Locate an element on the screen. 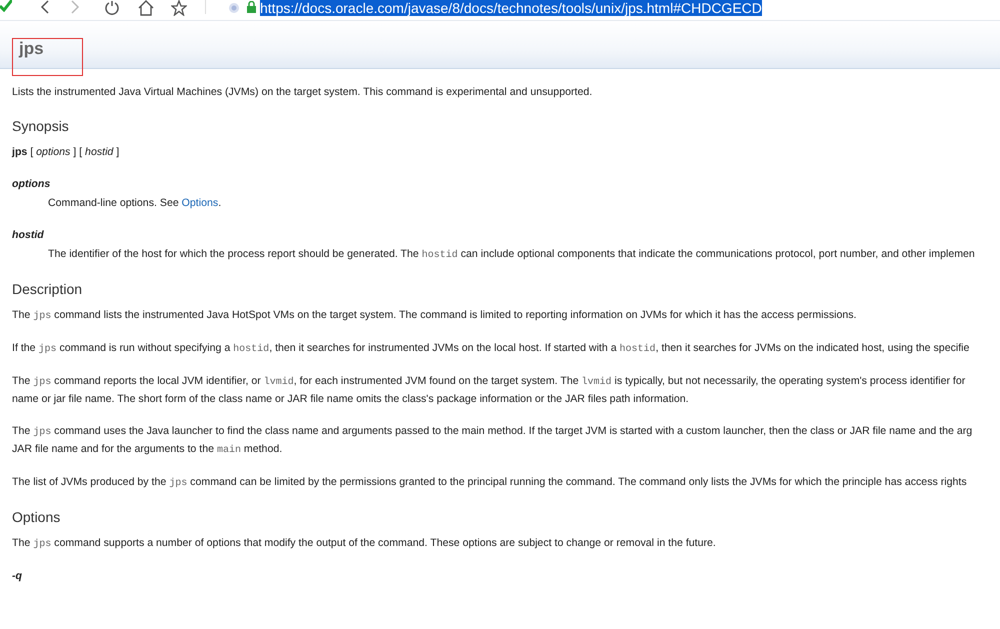  lock-icon is located at coordinates (251, 7).